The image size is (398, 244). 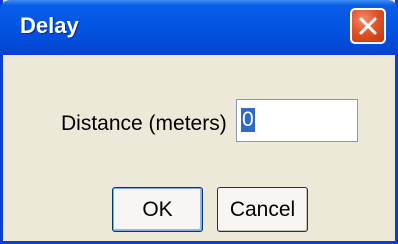 I want to click on close-icon, so click(x=368, y=26).